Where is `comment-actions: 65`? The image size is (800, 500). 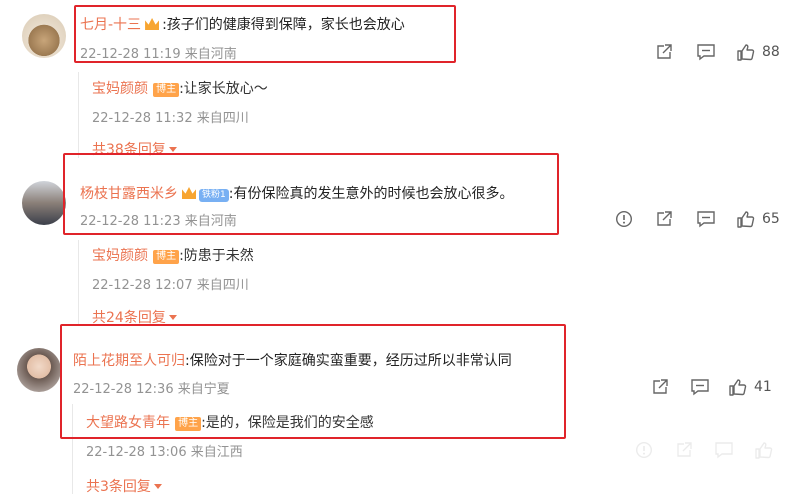
comment-actions: 65 is located at coordinates (697, 219).